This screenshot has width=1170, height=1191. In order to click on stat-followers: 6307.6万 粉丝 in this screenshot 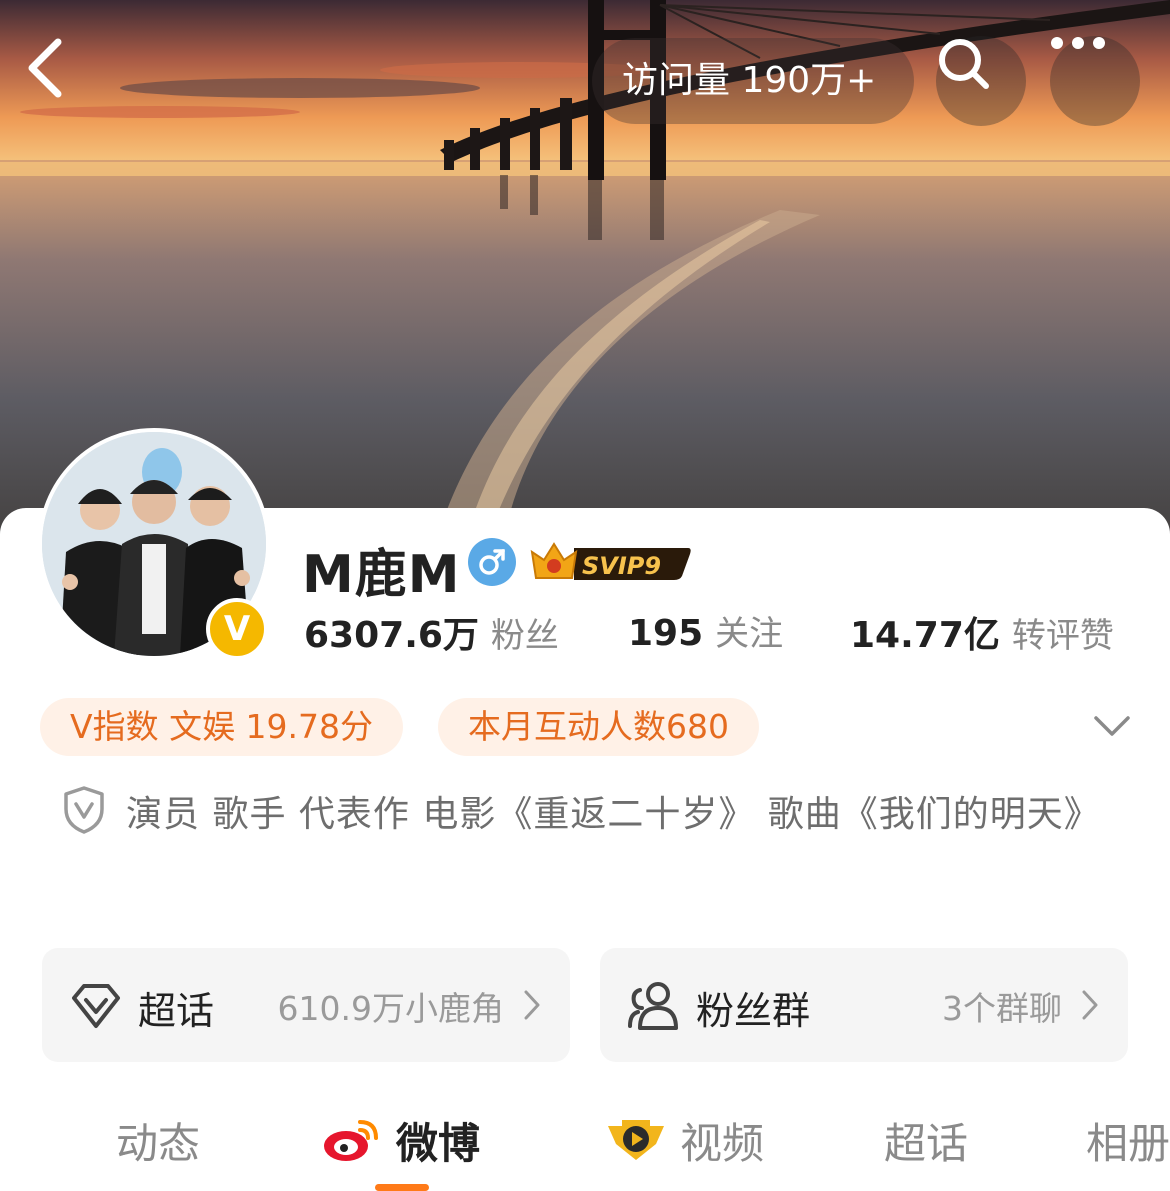, I will do `click(431, 632)`.